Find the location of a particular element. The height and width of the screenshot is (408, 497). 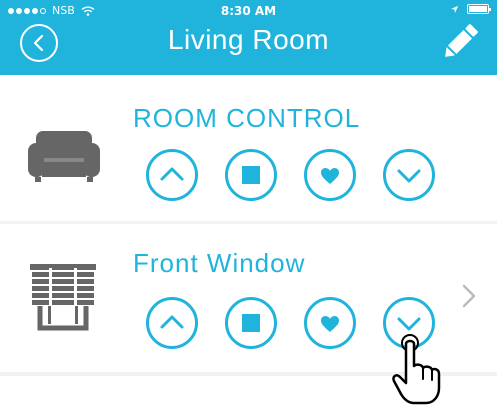

edit-button is located at coordinates (460, 42).